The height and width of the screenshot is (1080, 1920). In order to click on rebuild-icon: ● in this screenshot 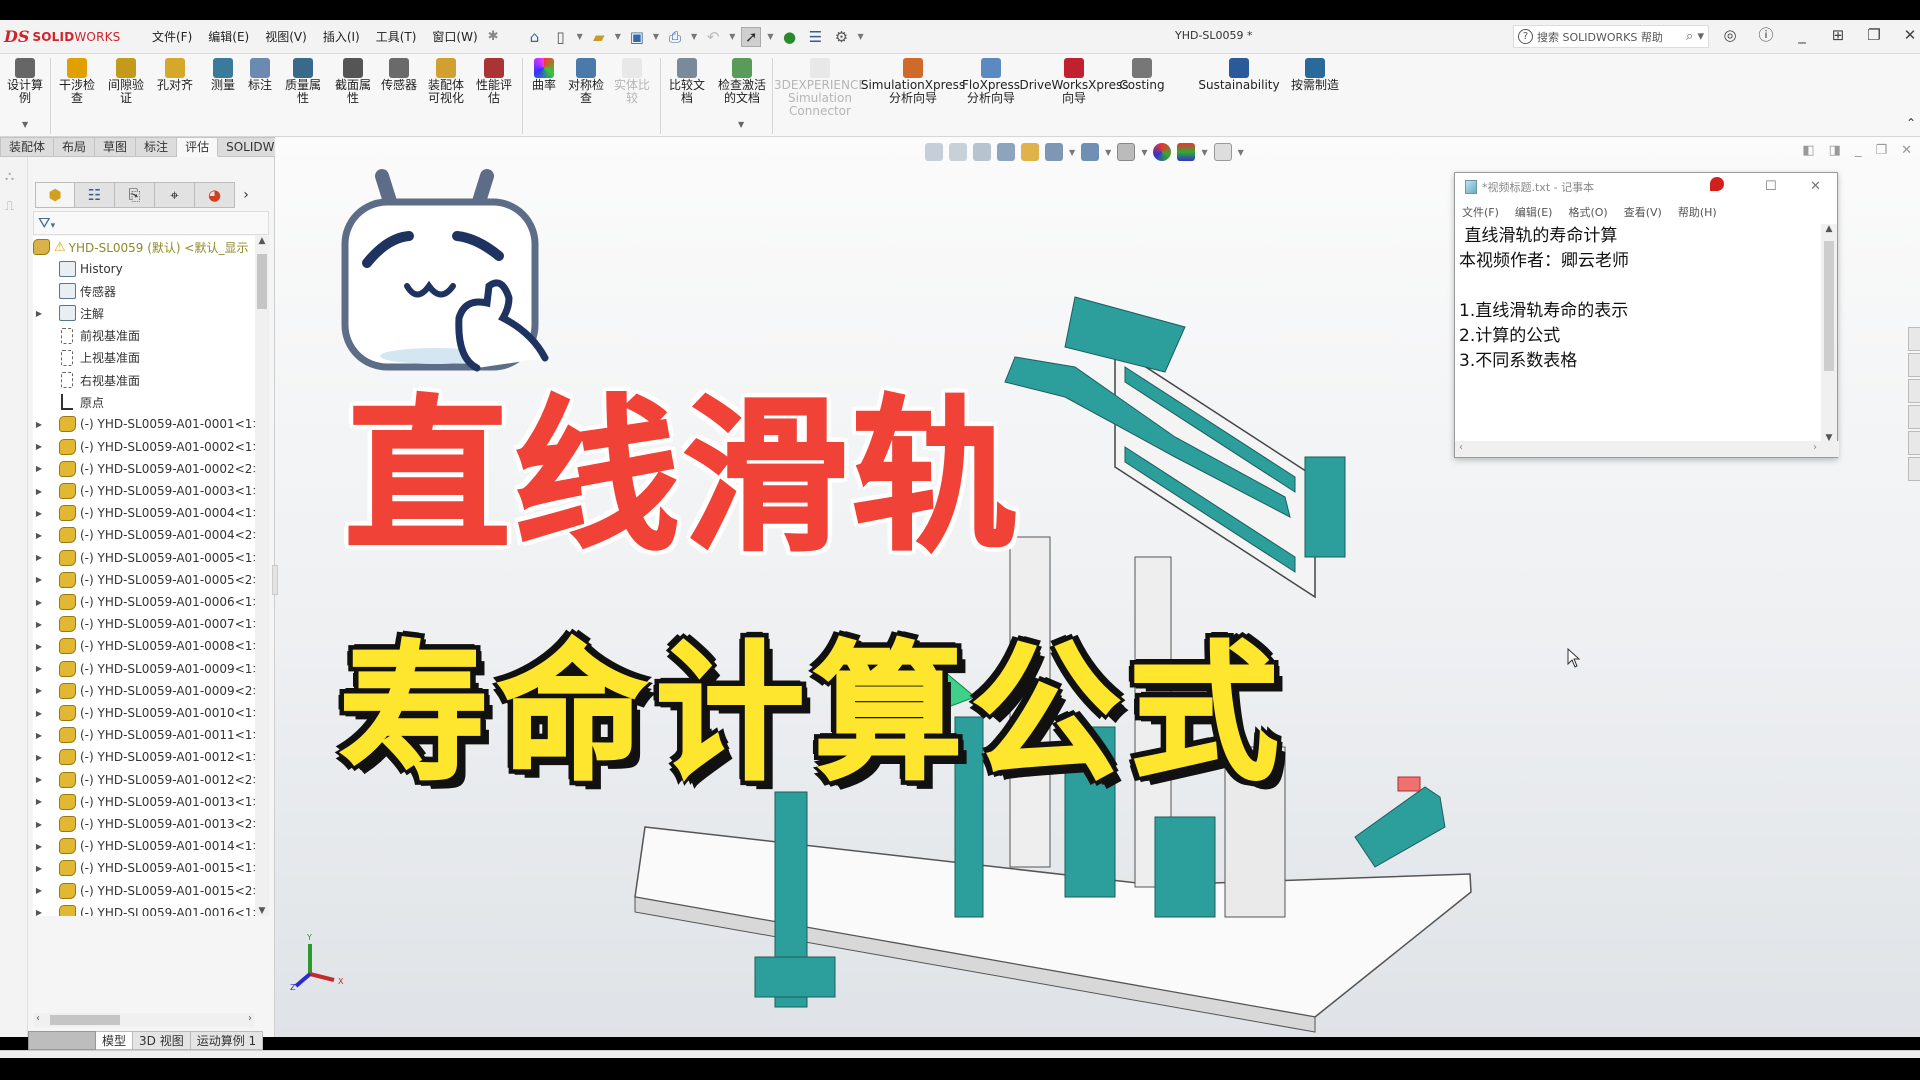, I will do `click(790, 37)`.